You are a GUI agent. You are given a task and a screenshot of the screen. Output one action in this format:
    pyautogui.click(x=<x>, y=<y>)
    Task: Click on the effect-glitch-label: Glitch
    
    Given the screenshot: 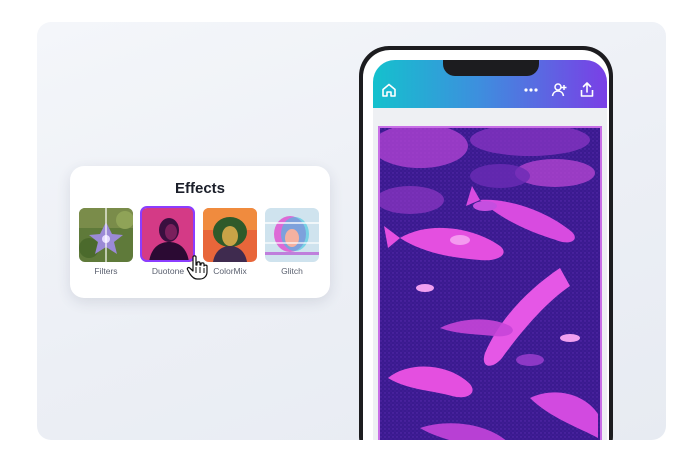 What is the action you would take?
    pyautogui.click(x=292, y=271)
    